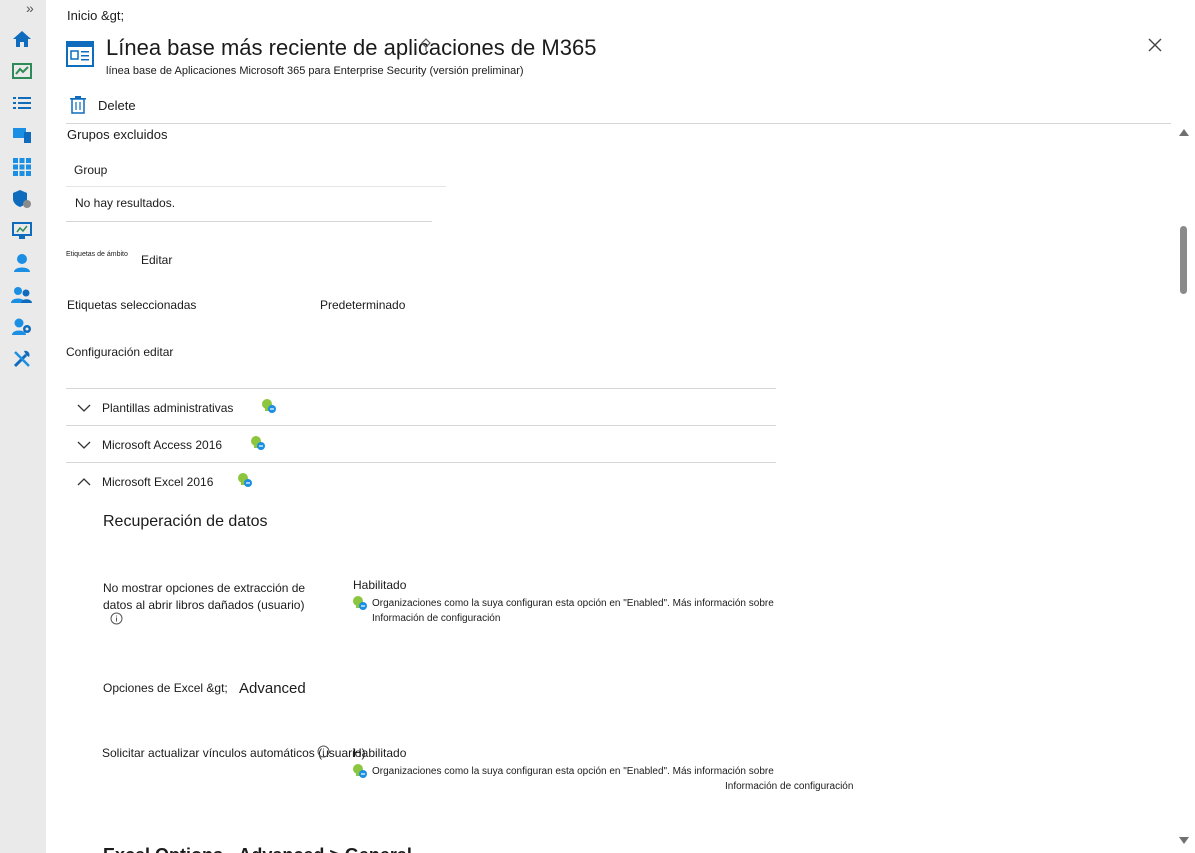 This screenshot has width=1195, height=853. I want to click on chevron-up-icon, so click(84, 482).